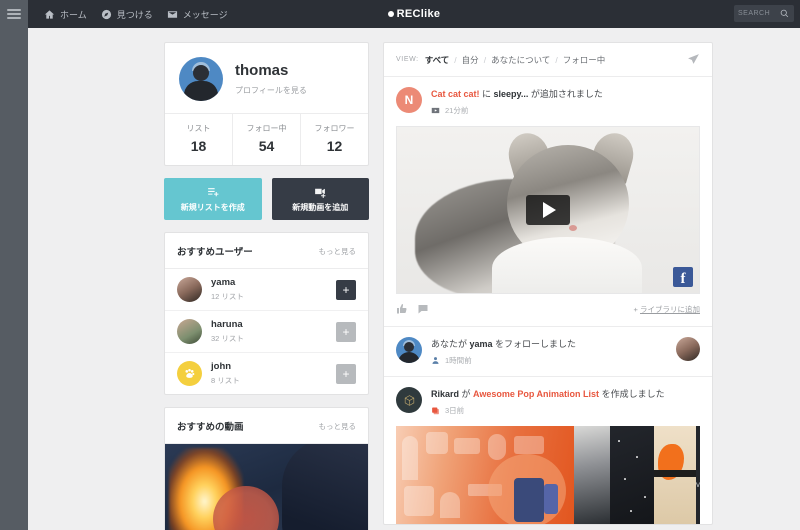 This screenshot has height=530, width=800. I want to click on view-option-all: すべて, so click(437, 60).